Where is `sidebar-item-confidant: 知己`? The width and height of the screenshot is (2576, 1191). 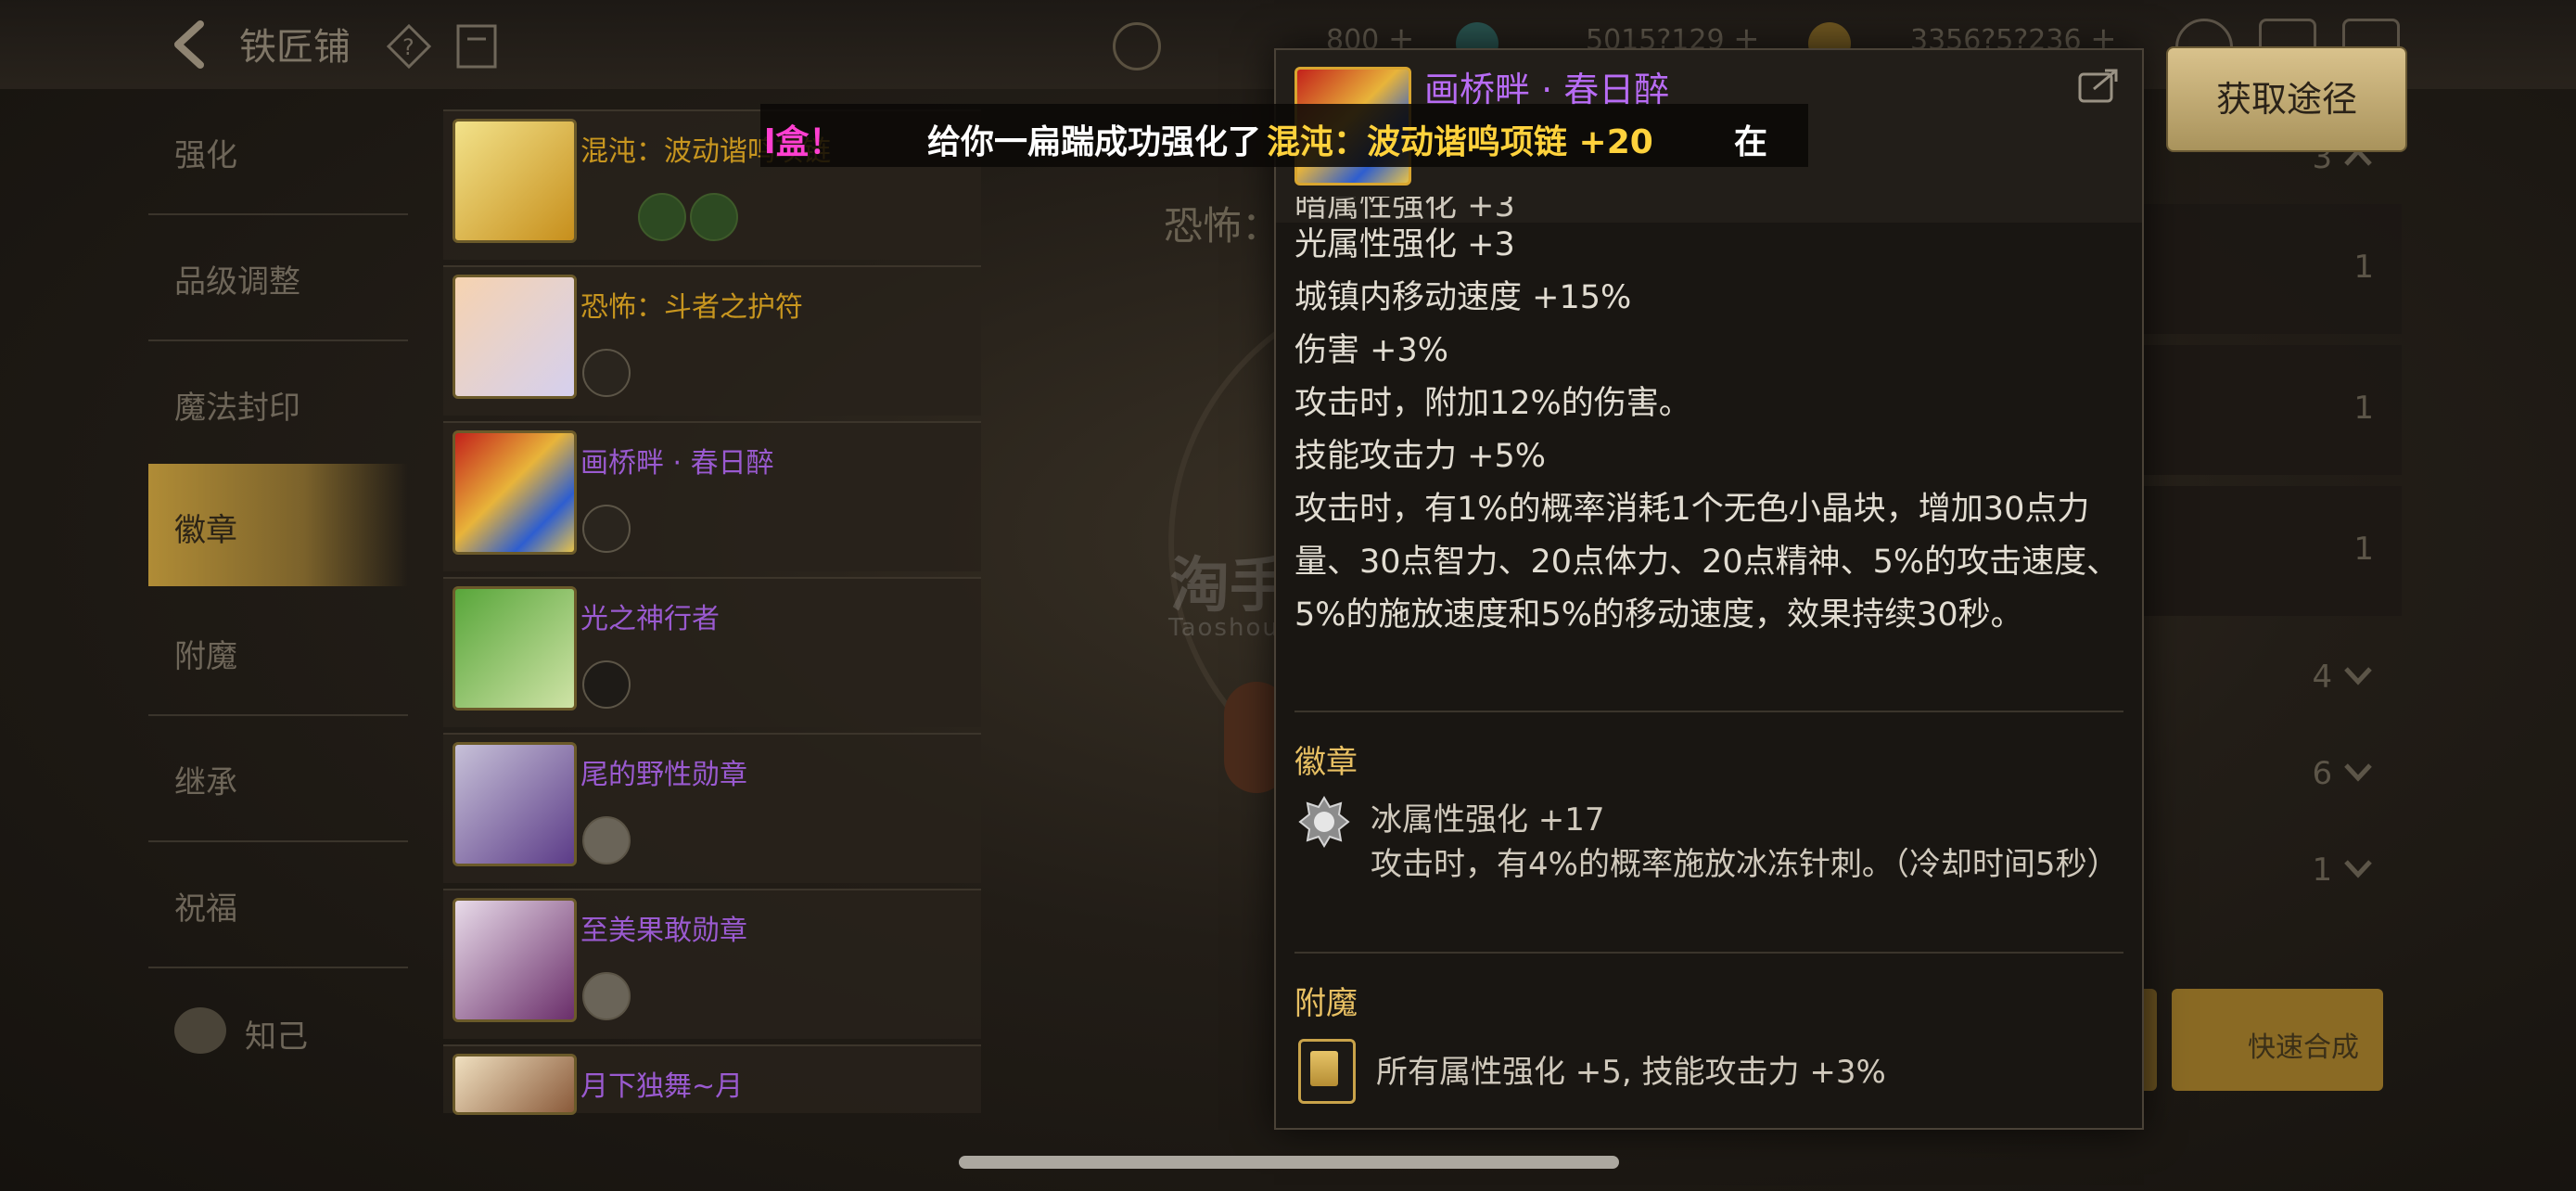
sidebar-item-confidant: 知己 is located at coordinates (278, 1032).